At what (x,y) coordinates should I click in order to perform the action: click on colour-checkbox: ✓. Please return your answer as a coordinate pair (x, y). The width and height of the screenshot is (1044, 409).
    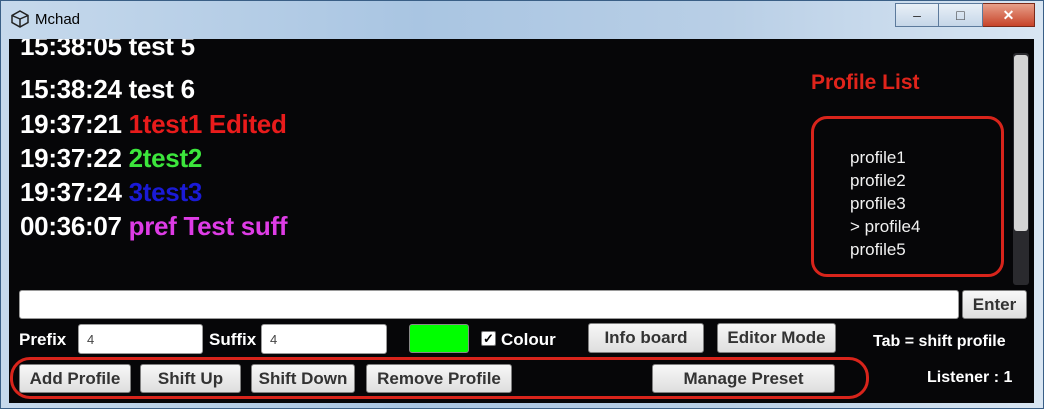
    Looking at the image, I should click on (488, 338).